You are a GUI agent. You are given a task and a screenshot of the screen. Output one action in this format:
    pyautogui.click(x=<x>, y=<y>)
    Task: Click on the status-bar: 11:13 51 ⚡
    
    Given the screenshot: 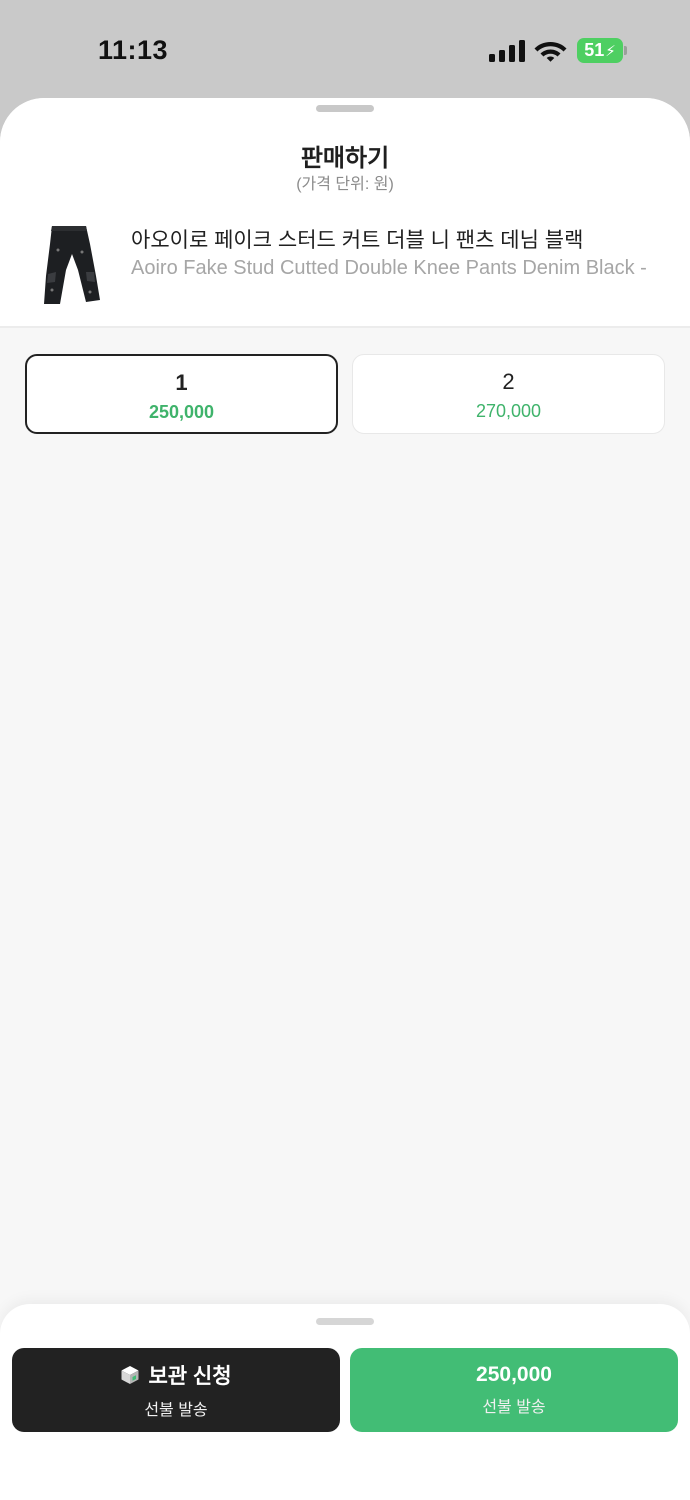 What is the action you would take?
    pyautogui.click(x=345, y=49)
    